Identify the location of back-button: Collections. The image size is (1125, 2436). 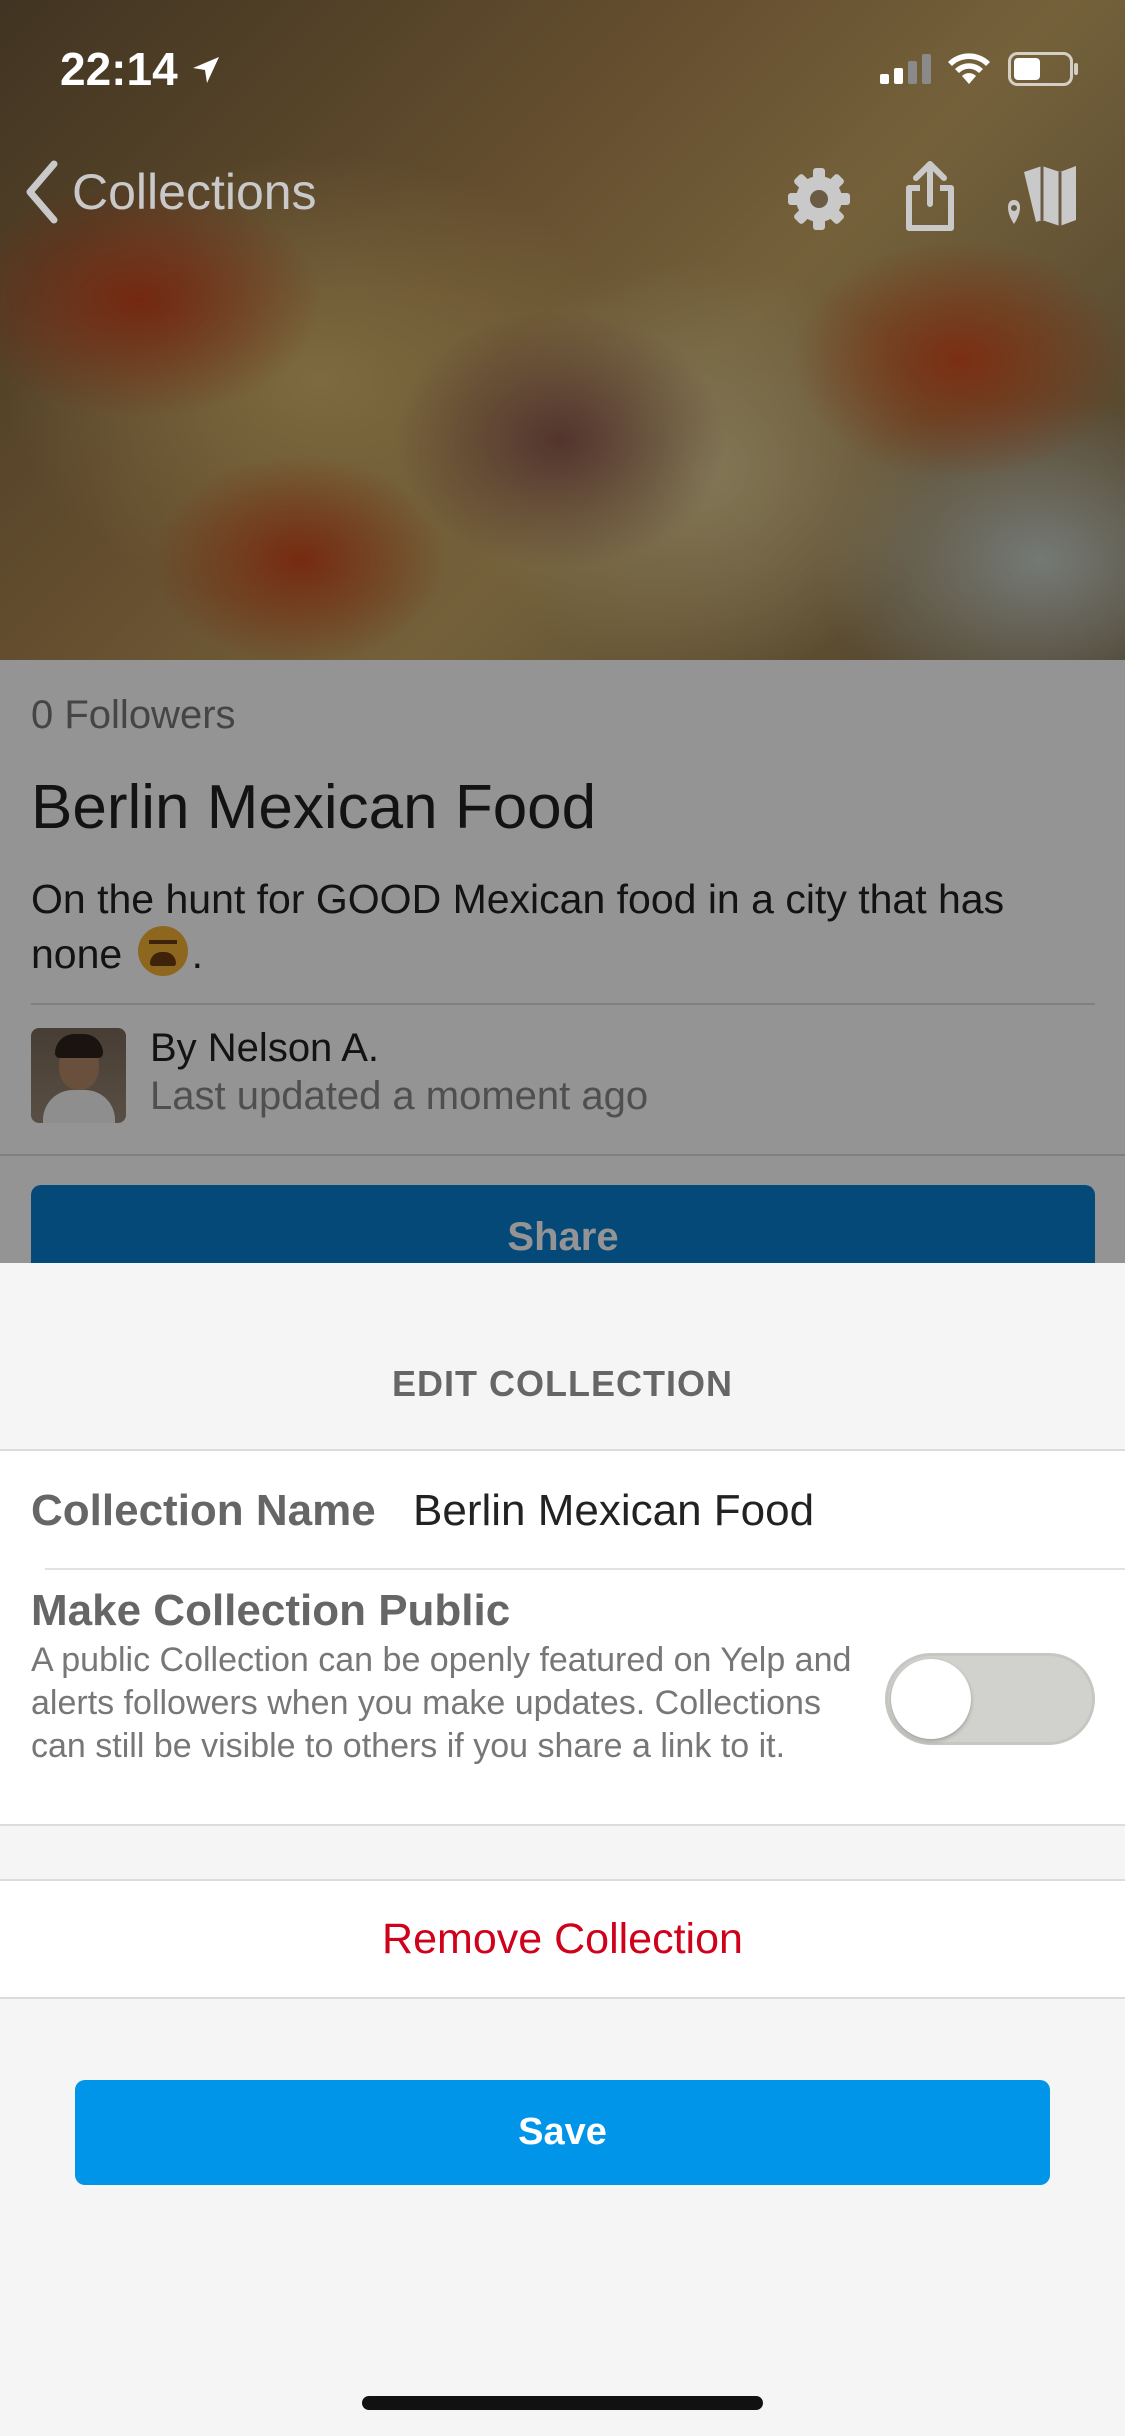
(169, 192).